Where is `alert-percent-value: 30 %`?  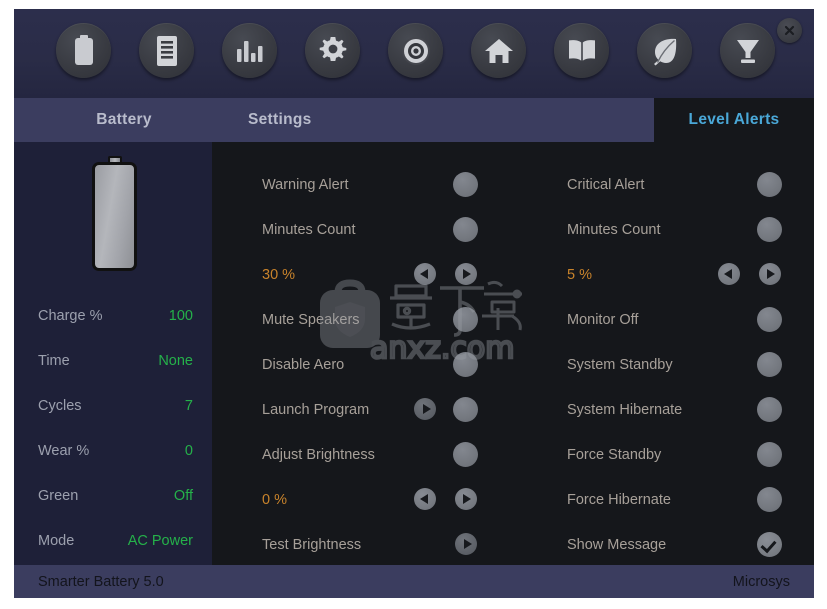
alert-percent-value: 30 % is located at coordinates (279, 275).